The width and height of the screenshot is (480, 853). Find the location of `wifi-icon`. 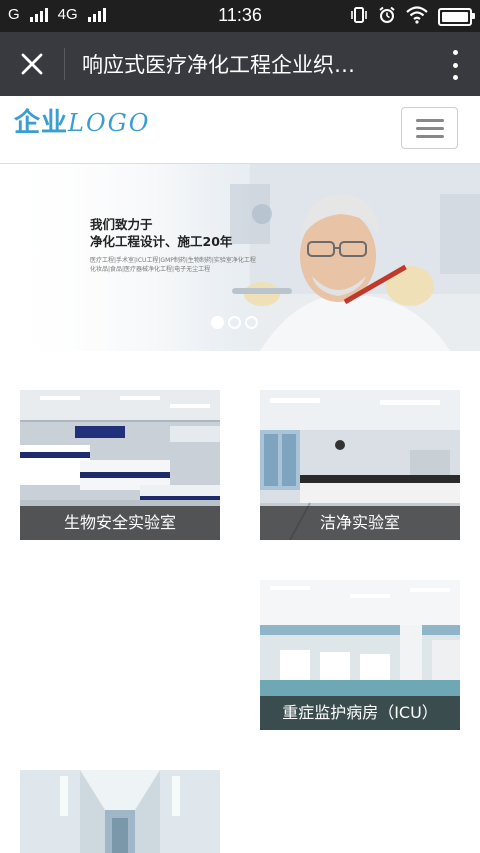

wifi-icon is located at coordinates (417, 17).